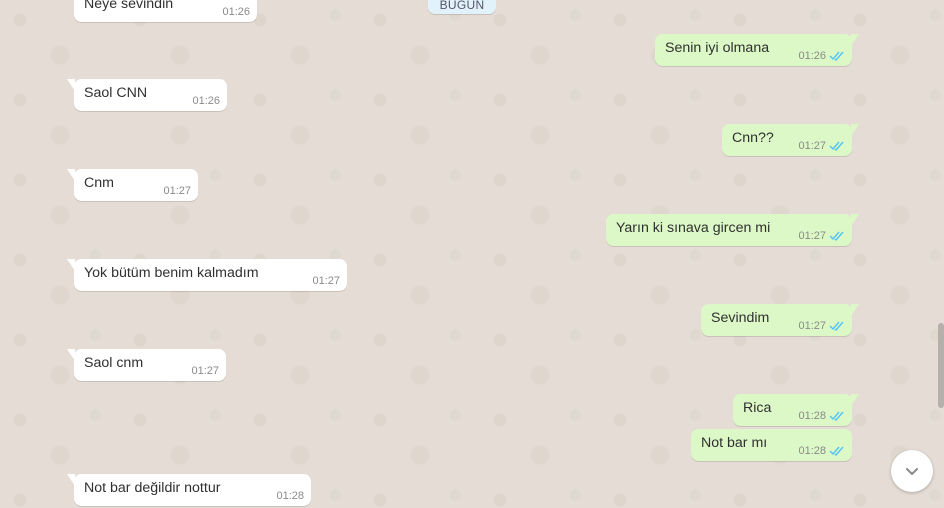 The image size is (944, 508). What do you see at coordinates (734, 443) in the screenshot?
I see `message-text: Not bar mı` at bounding box center [734, 443].